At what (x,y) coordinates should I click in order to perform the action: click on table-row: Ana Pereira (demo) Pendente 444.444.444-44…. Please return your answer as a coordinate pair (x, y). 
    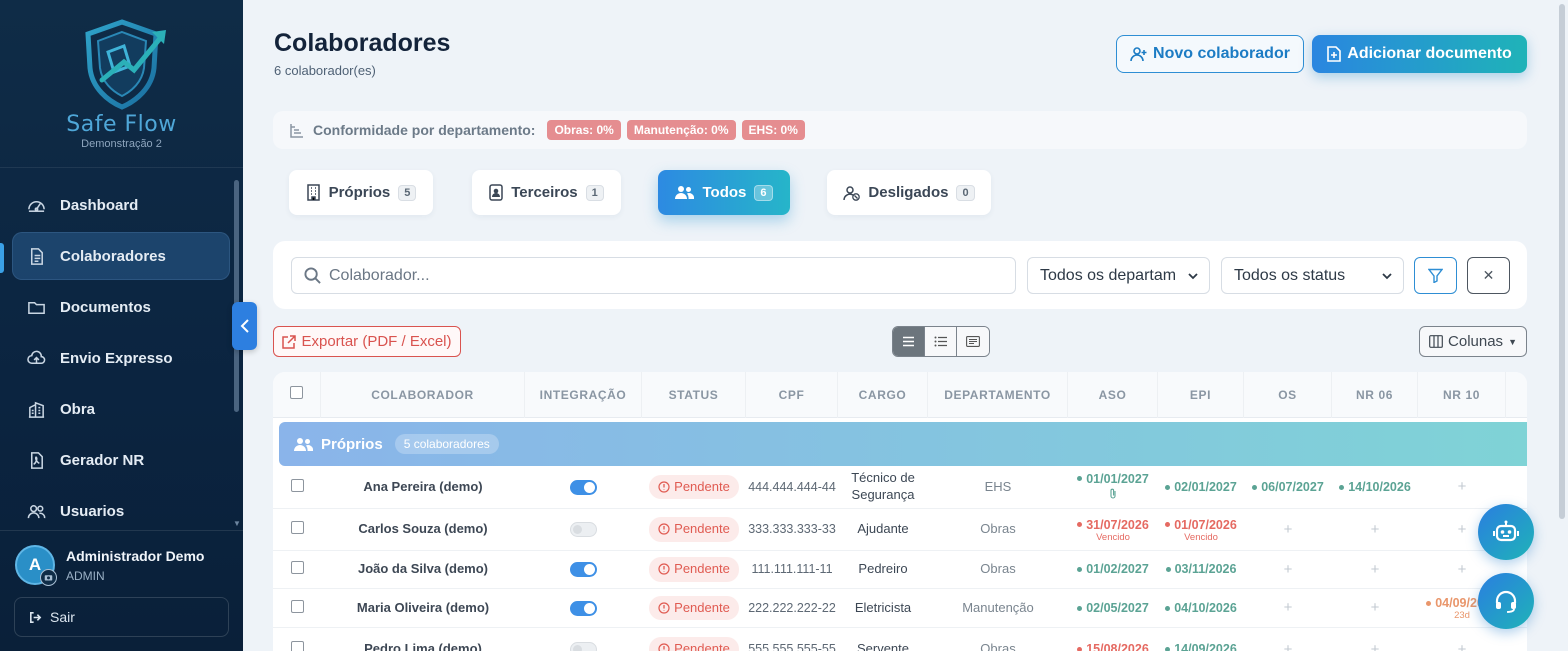
    Looking at the image, I should click on (900, 487).